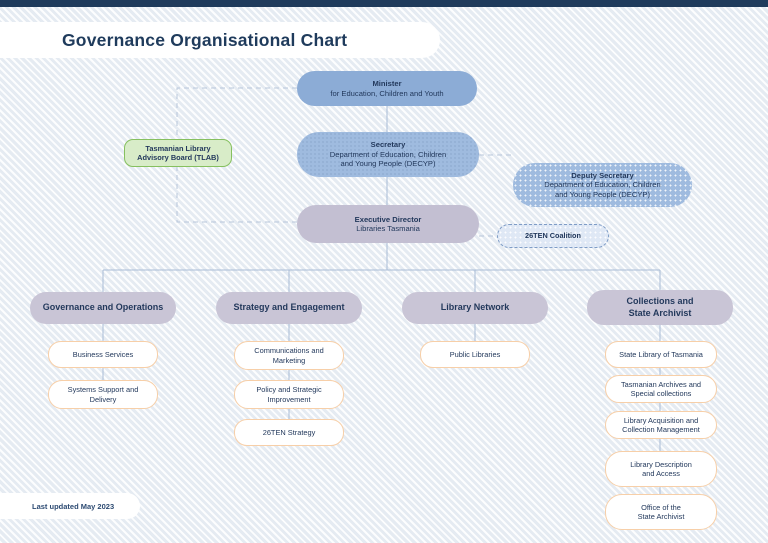  What do you see at coordinates (602, 175) in the screenshot?
I see `node-deputy-secretary-title: Deputy Secretary` at bounding box center [602, 175].